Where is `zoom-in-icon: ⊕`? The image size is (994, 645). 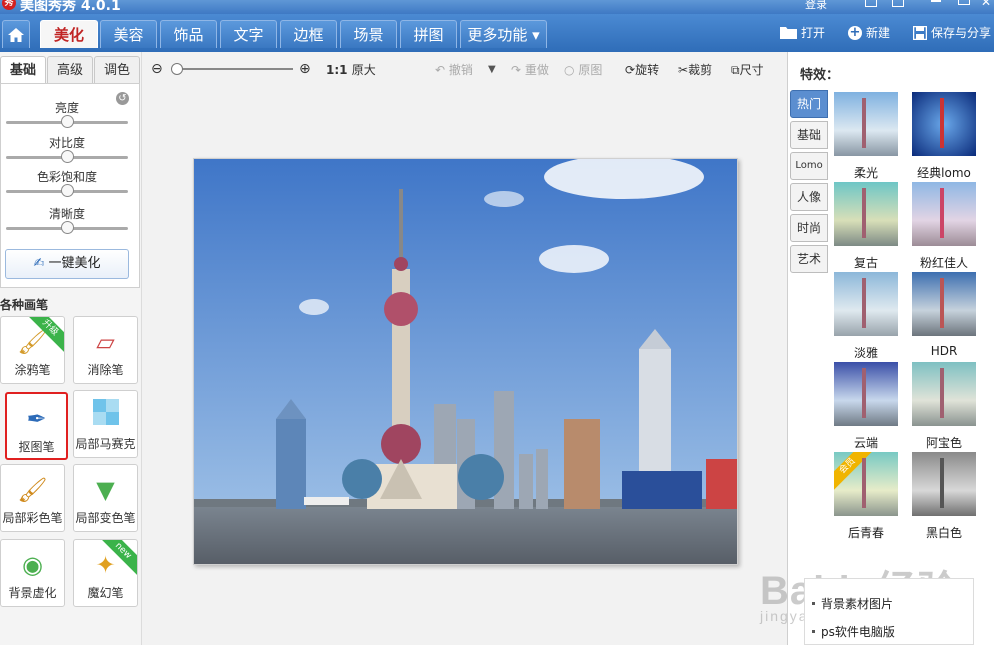
zoom-in-icon: ⊕ is located at coordinates (305, 69).